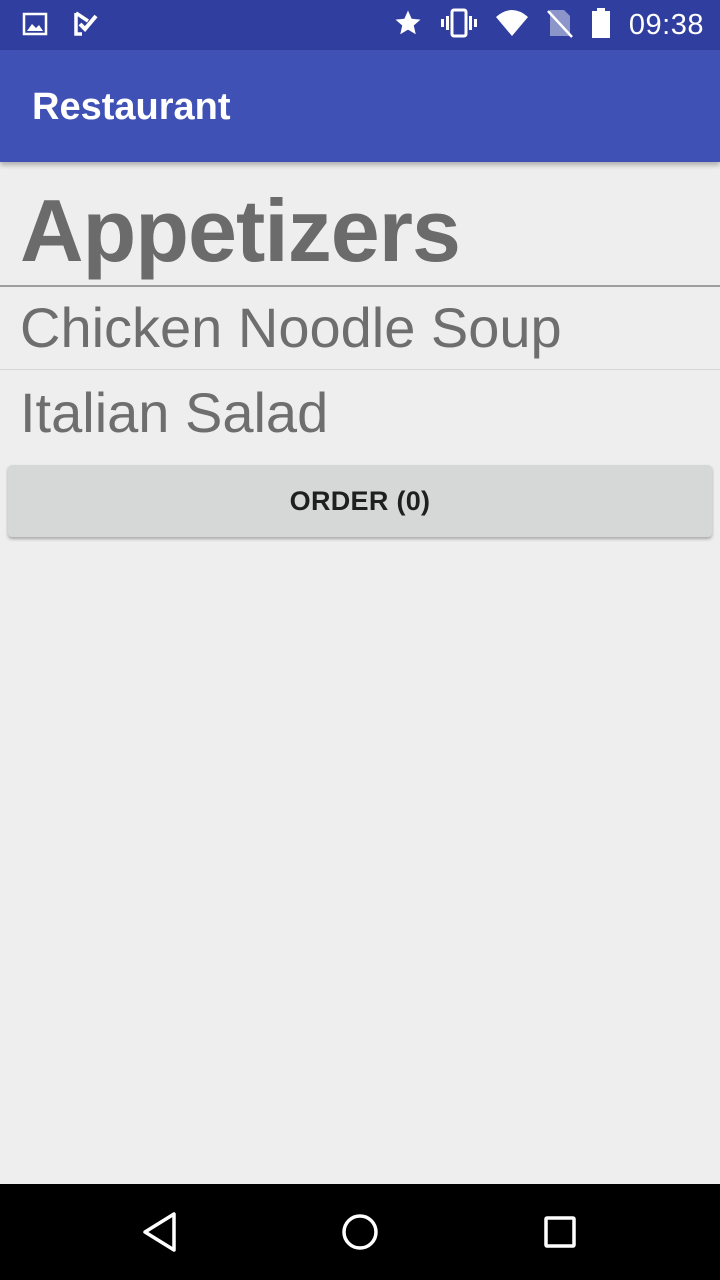 This screenshot has height=1280, width=720. I want to click on status-bar: 09:38, so click(360, 25).